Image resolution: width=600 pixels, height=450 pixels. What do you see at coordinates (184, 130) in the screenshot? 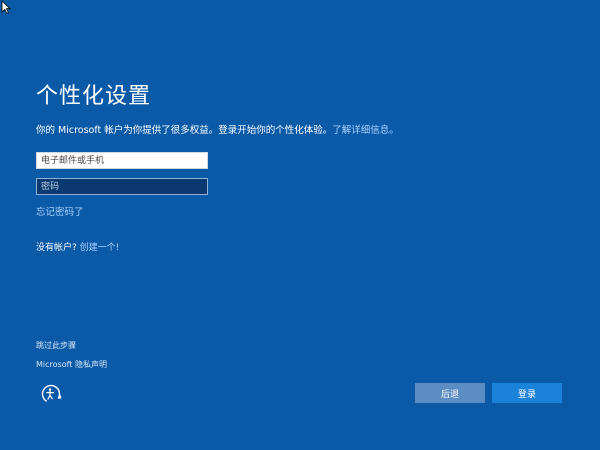
I see `description-text: 你的 Microsoft 帐户为你提供了很多权益。登录开始你的个性化体验。` at bounding box center [184, 130].